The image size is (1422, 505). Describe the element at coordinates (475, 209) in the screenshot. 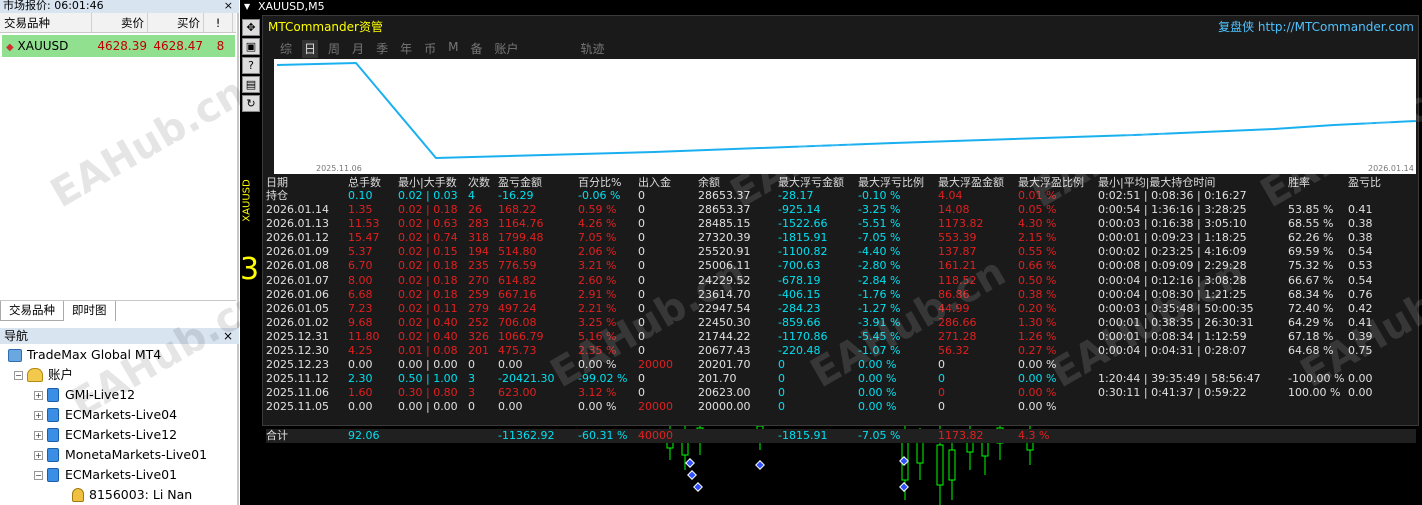

I see `table-cell: 26` at that location.